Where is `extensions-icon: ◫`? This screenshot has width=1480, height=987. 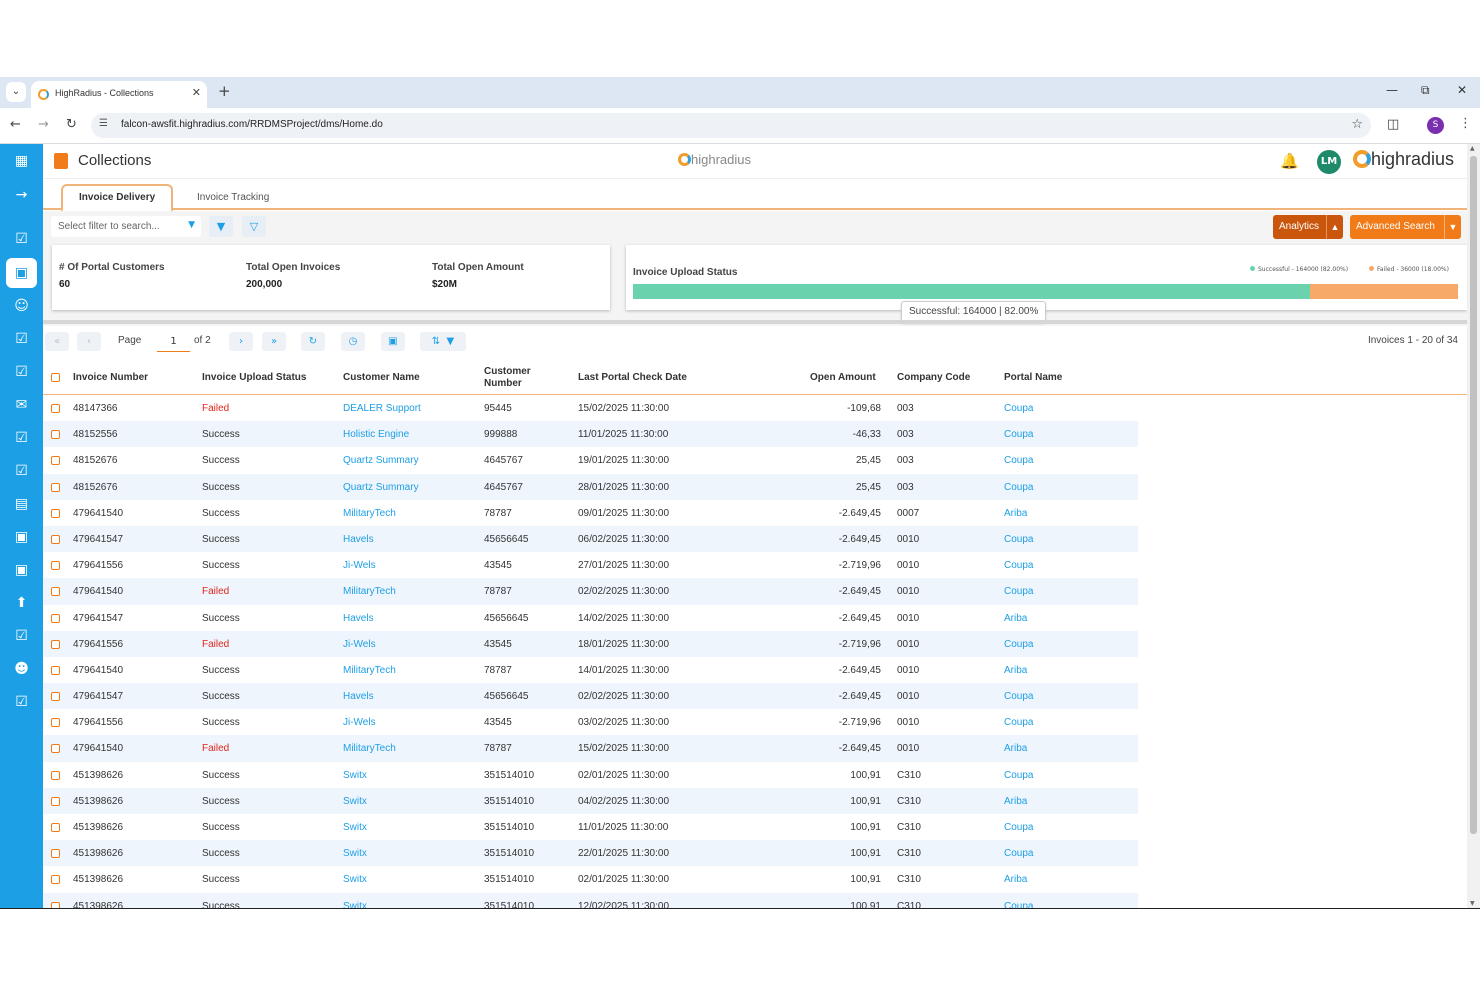
extensions-icon: ◫ is located at coordinates (1393, 124).